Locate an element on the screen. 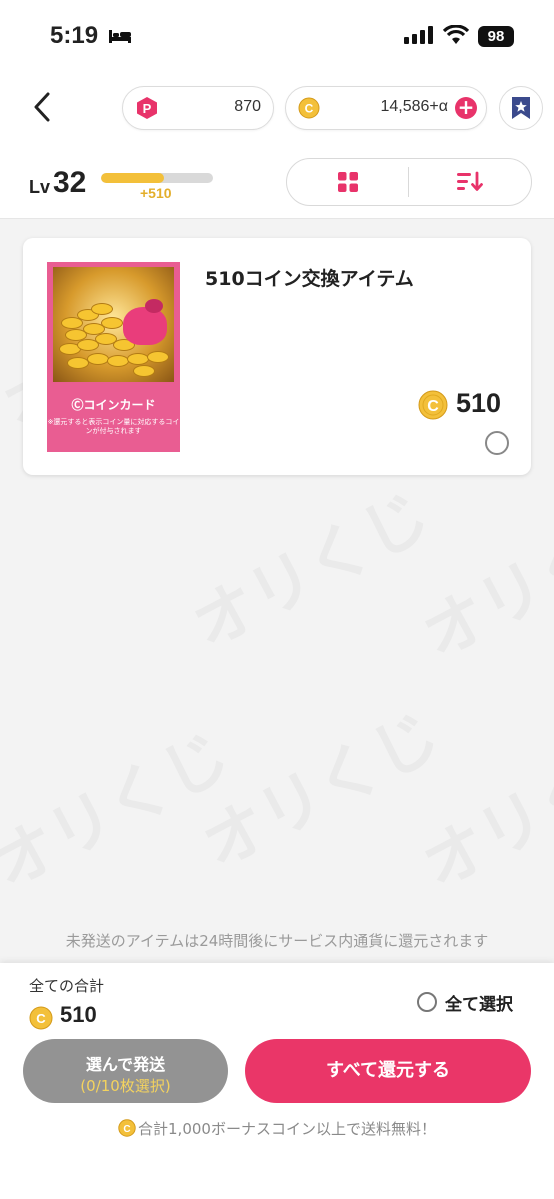 This screenshot has width=554, height=1199. return-all-button: すべて還元する is located at coordinates (388, 1071).